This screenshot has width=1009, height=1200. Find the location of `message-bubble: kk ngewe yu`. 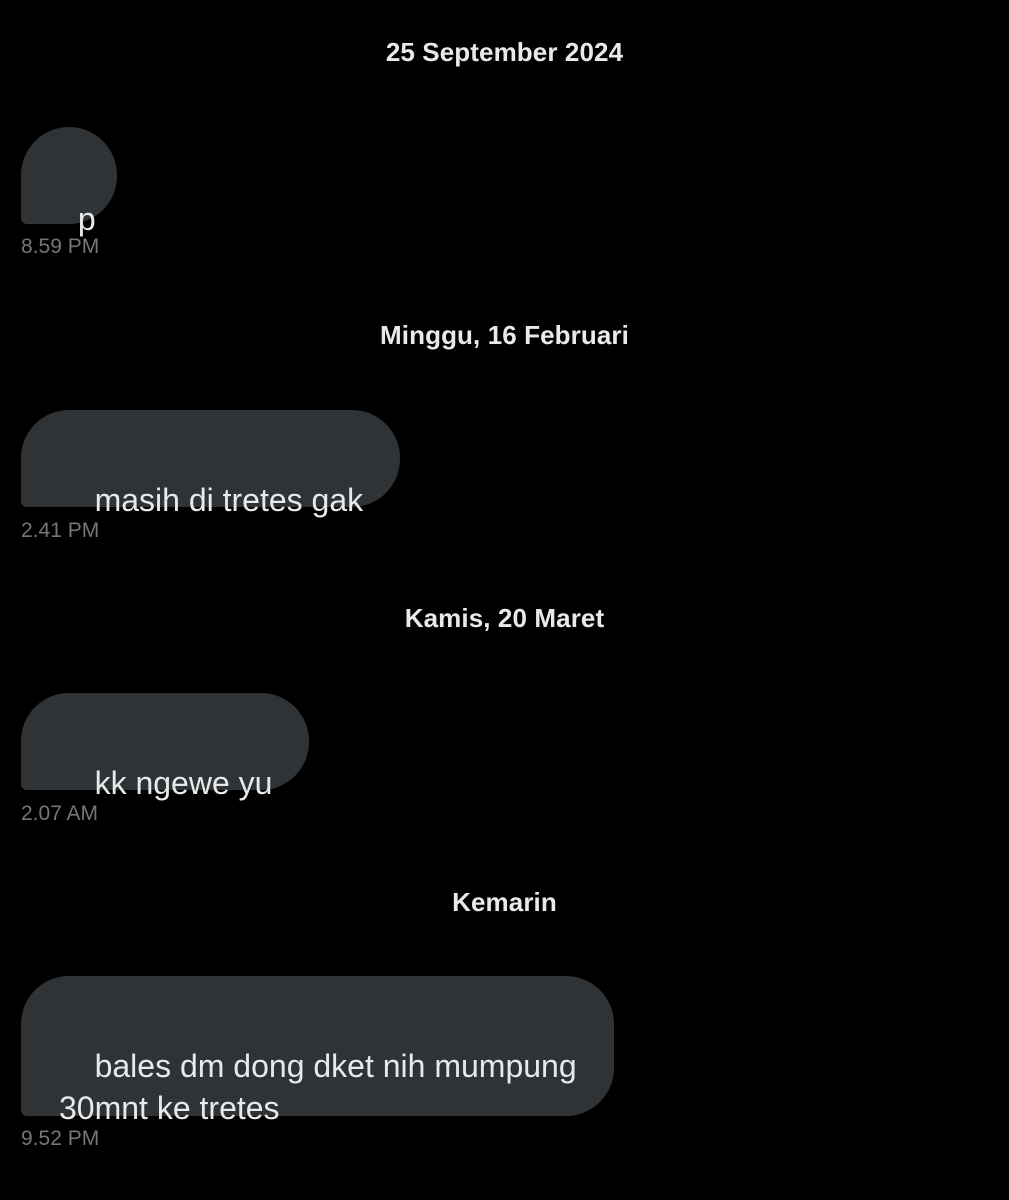

message-bubble: kk ngewe yu is located at coordinates (165, 747).